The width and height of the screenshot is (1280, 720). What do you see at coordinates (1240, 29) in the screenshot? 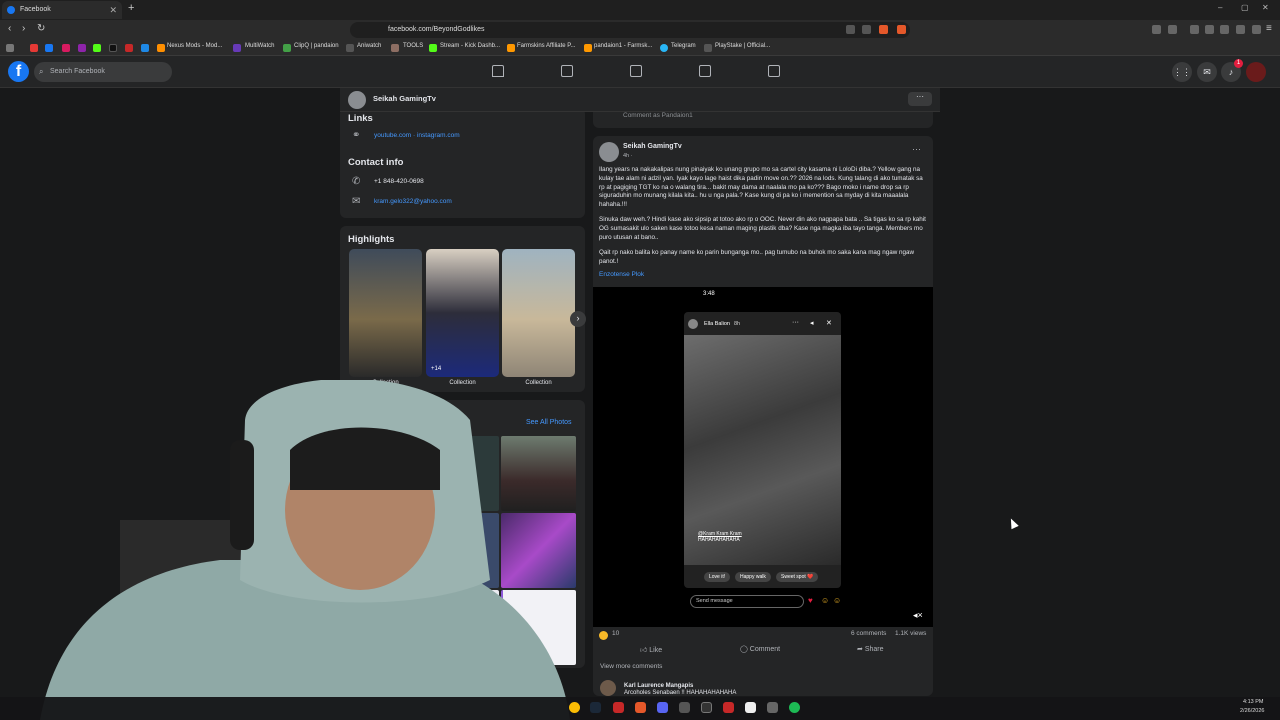
I see `vpn-icon` at bounding box center [1240, 29].